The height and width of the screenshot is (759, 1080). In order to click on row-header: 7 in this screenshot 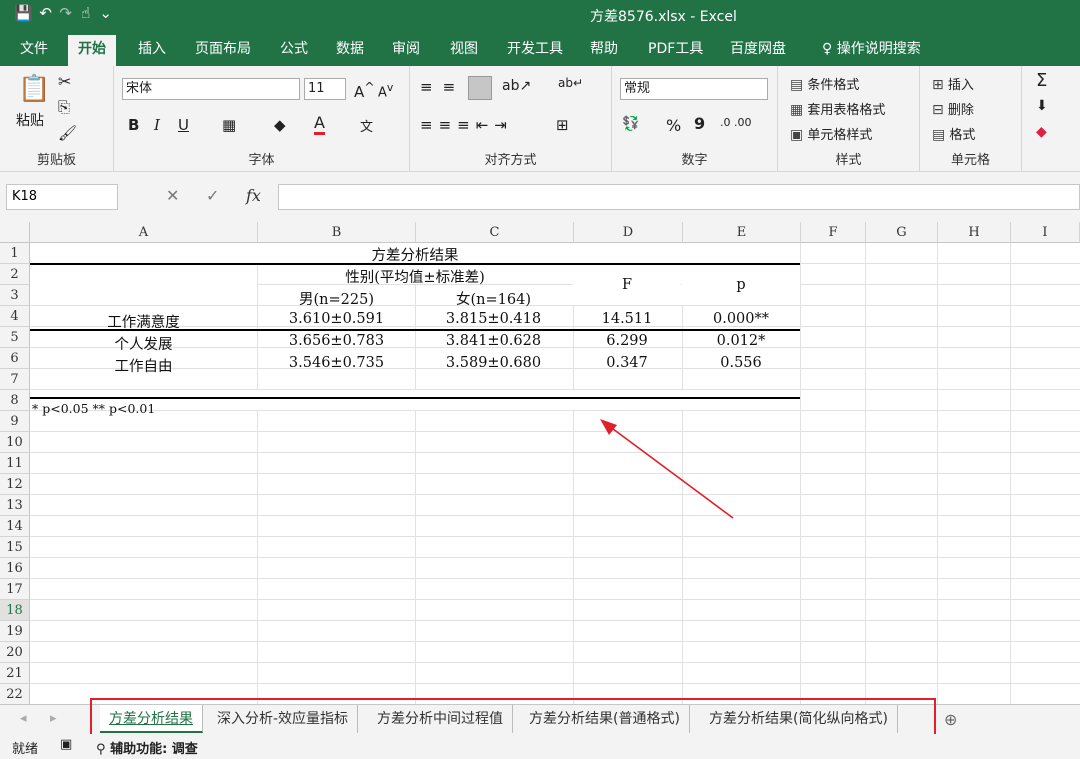, I will do `click(15, 379)`.